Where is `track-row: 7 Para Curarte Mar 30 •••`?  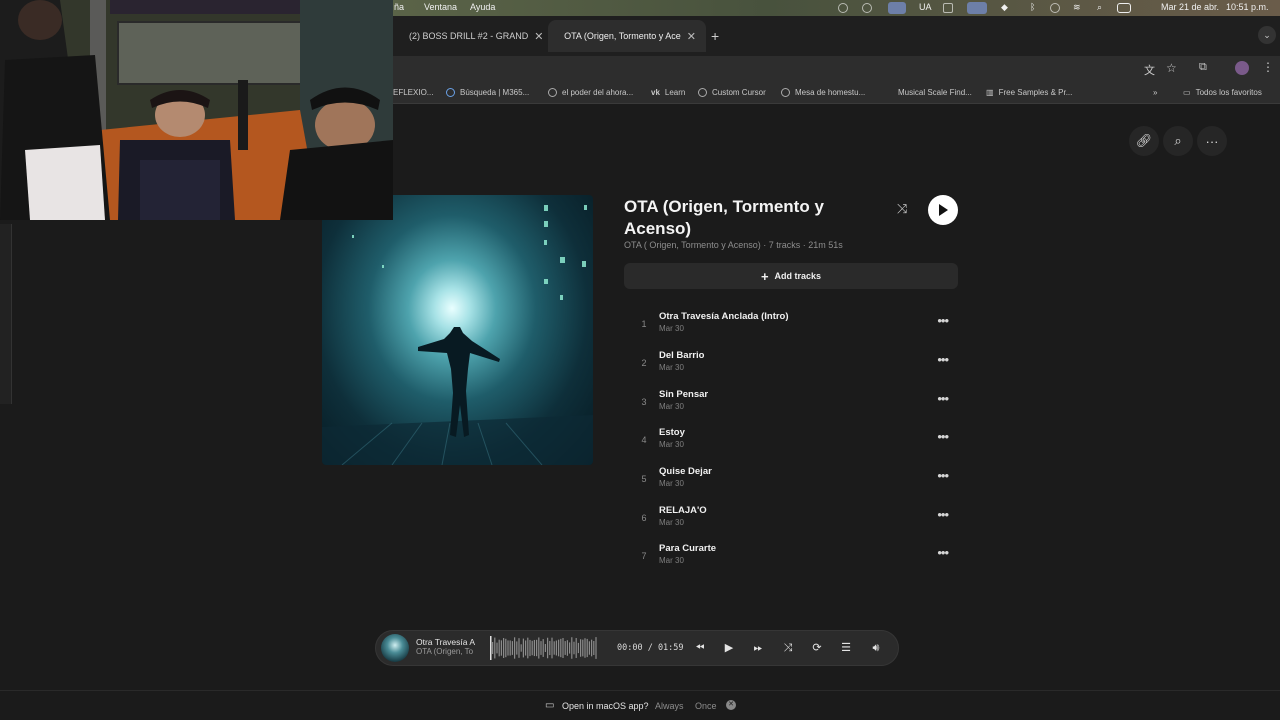
track-row: 7 Para Curarte Mar 30 ••• is located at coordinates (791, 556).